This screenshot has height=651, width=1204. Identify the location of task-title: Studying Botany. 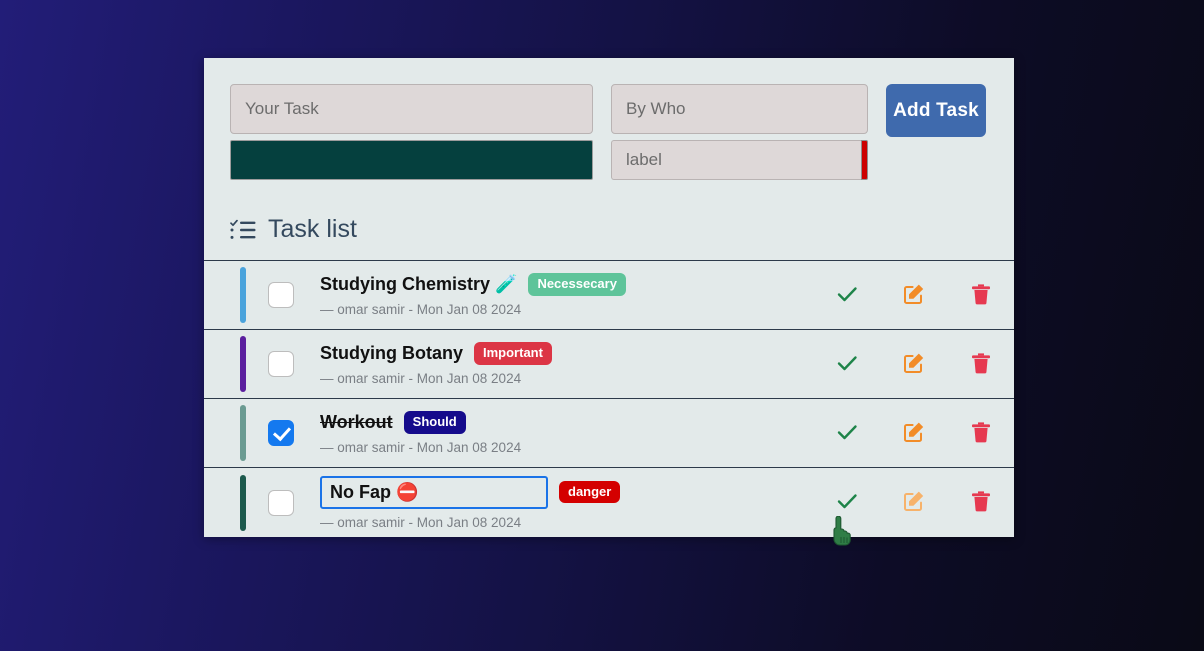
(391, 353).